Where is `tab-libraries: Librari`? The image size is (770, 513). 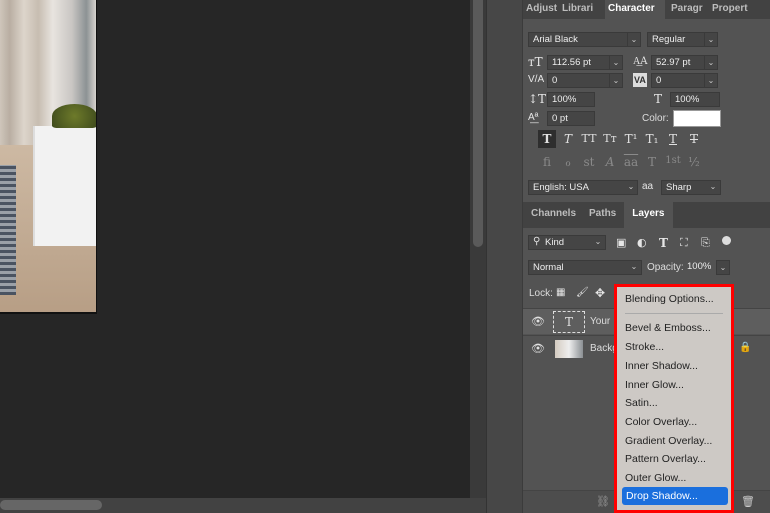
tab-libraries: Librari is located at coordinates (582, 9).